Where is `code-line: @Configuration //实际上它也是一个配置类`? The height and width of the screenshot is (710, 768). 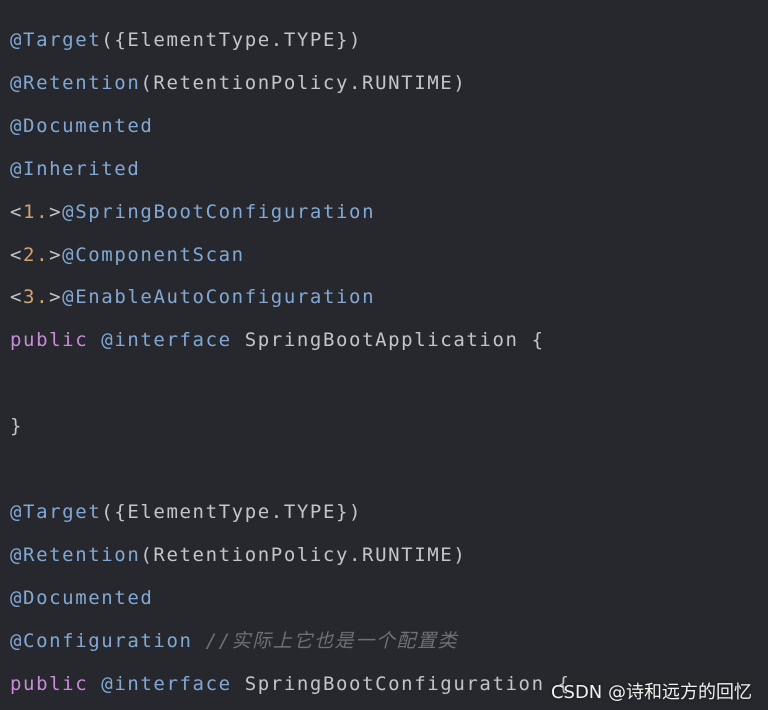 code-line: @Configuration //实际上它也是一个配置类 is located at coordinates (234, 641).